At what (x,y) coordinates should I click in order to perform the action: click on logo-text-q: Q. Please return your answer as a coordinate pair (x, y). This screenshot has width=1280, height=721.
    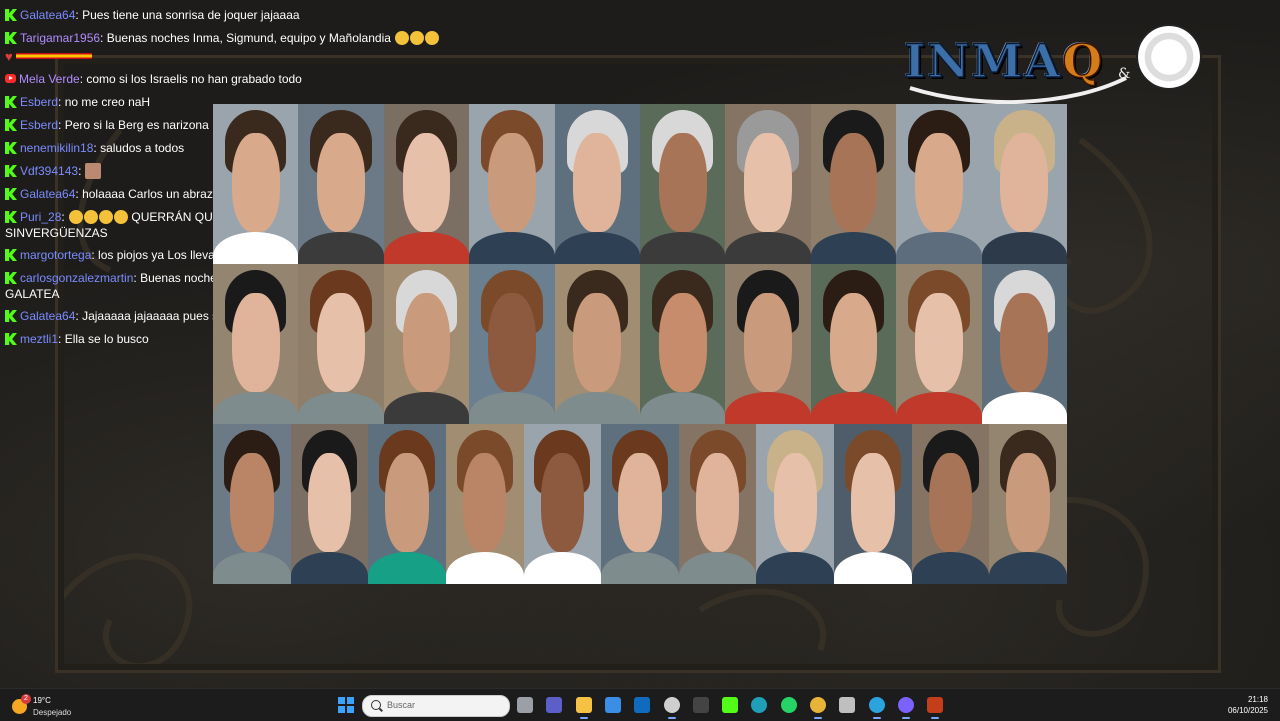
    Looking at the image, I should click on (1083, 61).